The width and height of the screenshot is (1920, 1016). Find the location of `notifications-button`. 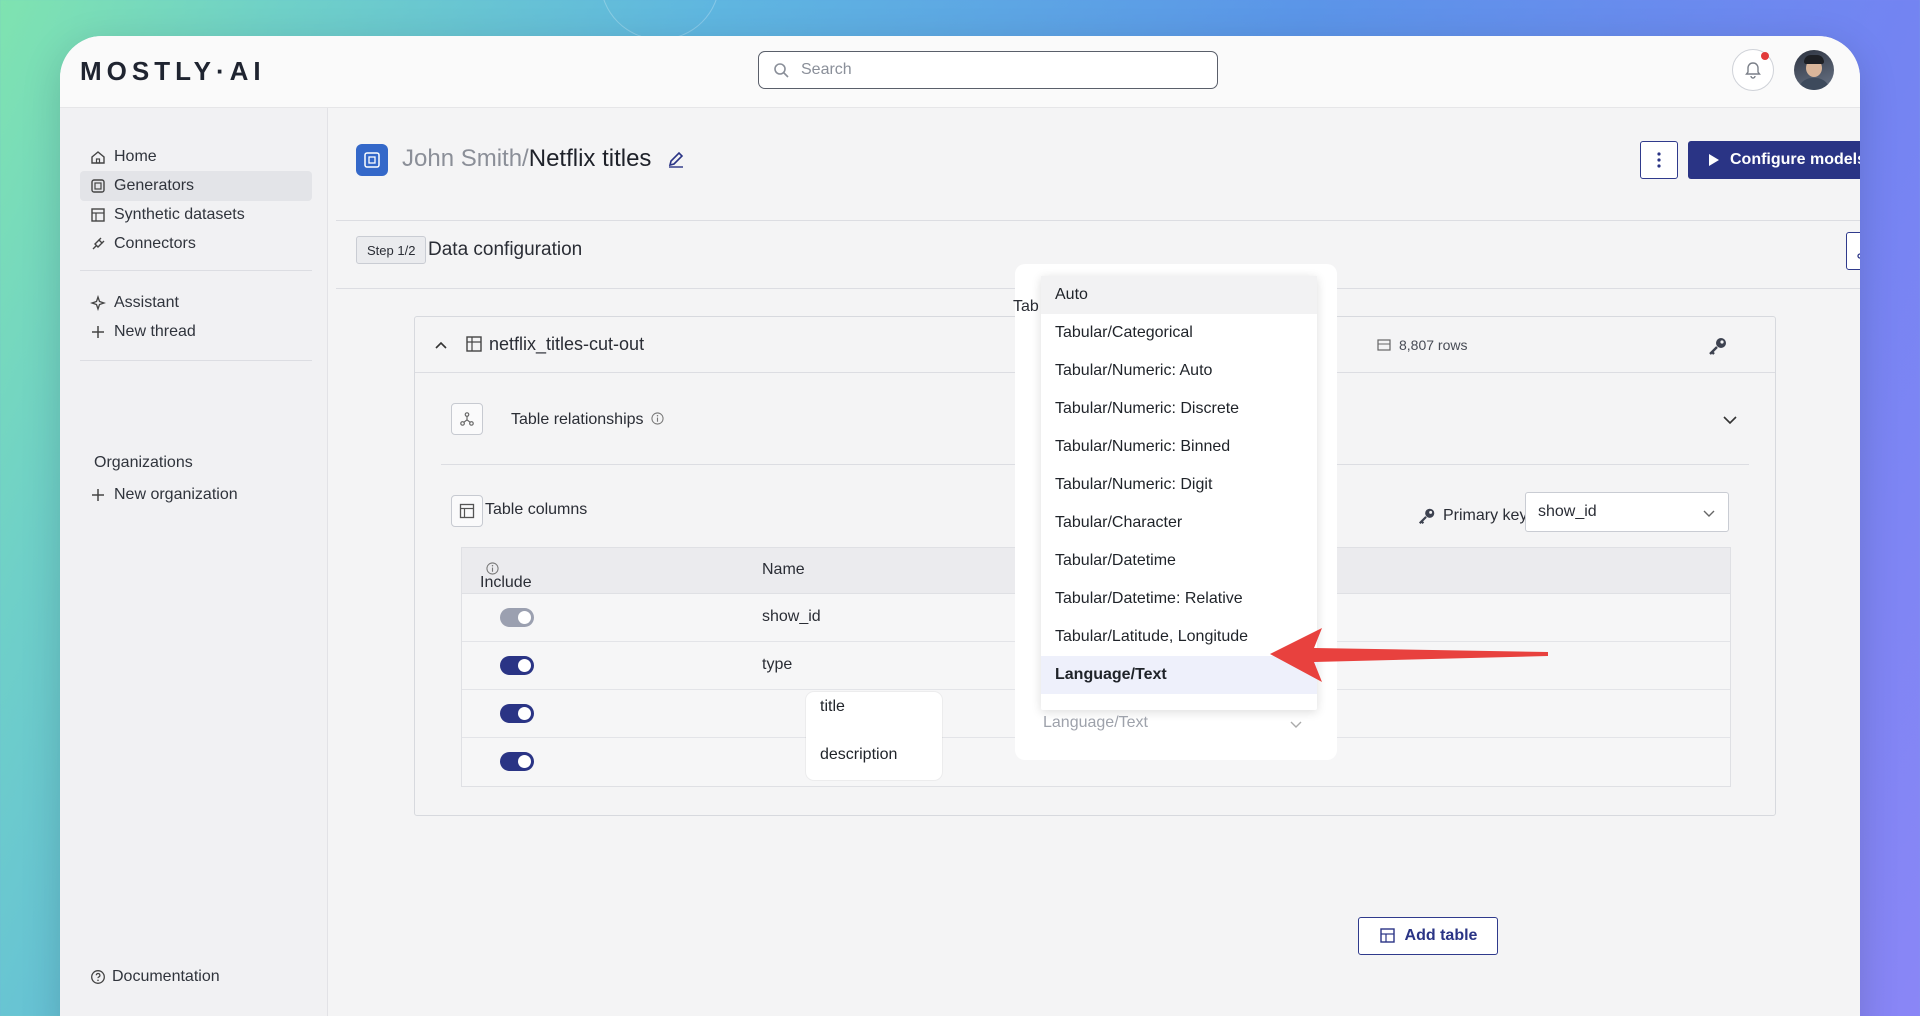

notifications-button is located at coordinates (1753, 70).